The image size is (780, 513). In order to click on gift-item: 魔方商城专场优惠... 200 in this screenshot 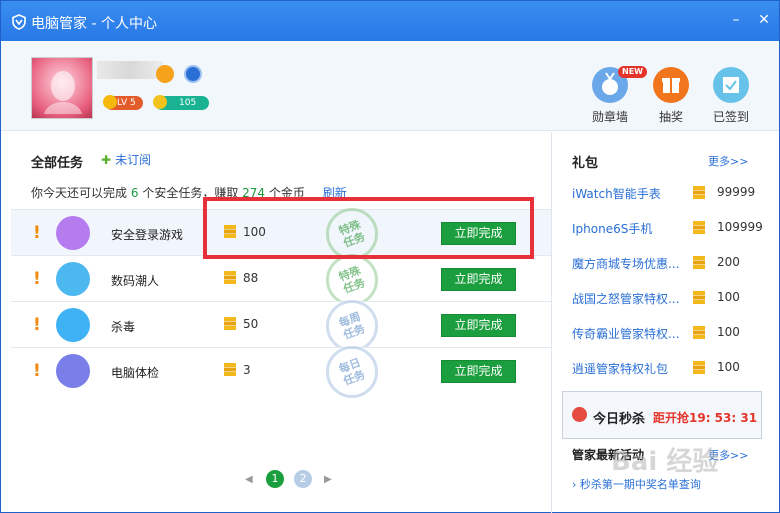, I will do `click(667, 272)`.